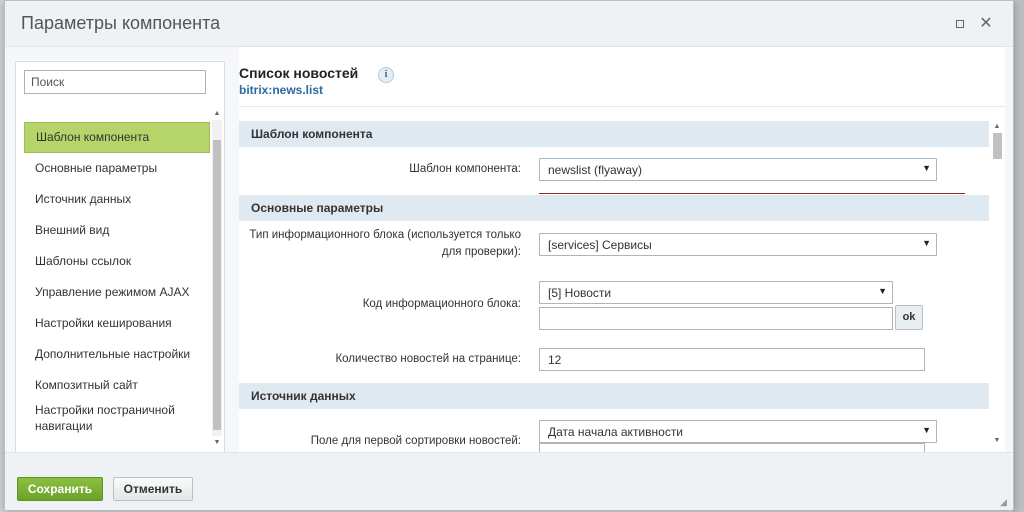 The width and height of the screenshot is (1024, 512). I want to click on cancel-button: Отменить, so click(153, 489).